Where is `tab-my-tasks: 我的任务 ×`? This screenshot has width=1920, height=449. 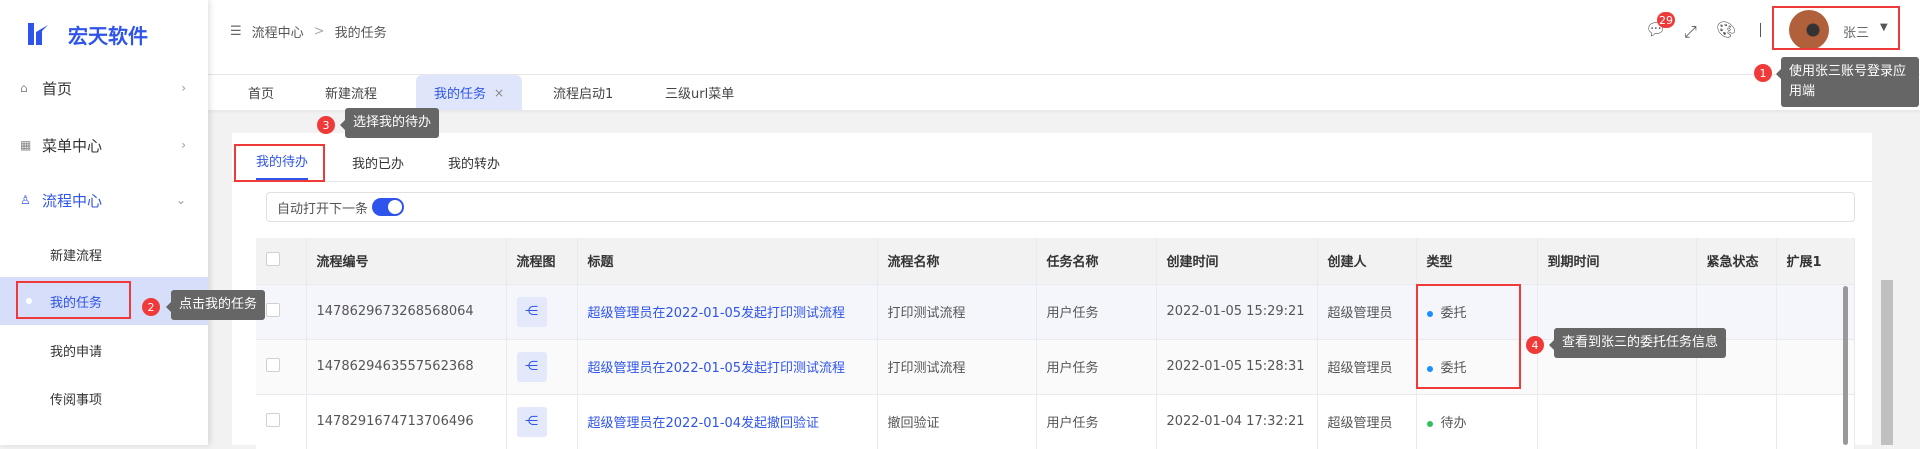 tab-my-tasks: 我的任务 × is located at coordinates (469, 92).